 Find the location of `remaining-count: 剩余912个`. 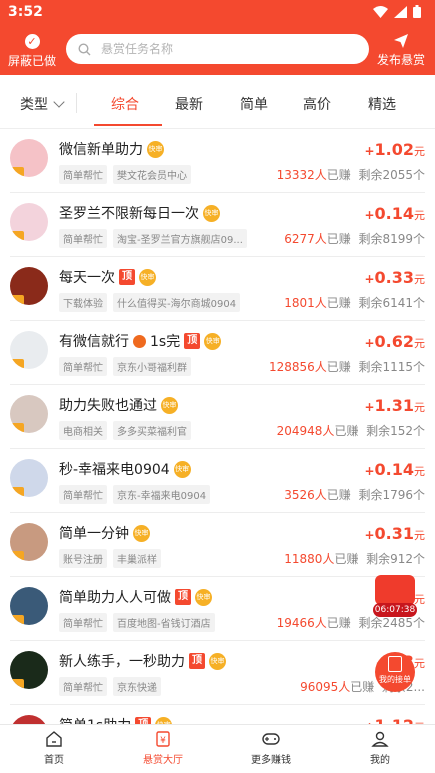

remaining-count: 剩余912个 is located at coordinates (395, 559).